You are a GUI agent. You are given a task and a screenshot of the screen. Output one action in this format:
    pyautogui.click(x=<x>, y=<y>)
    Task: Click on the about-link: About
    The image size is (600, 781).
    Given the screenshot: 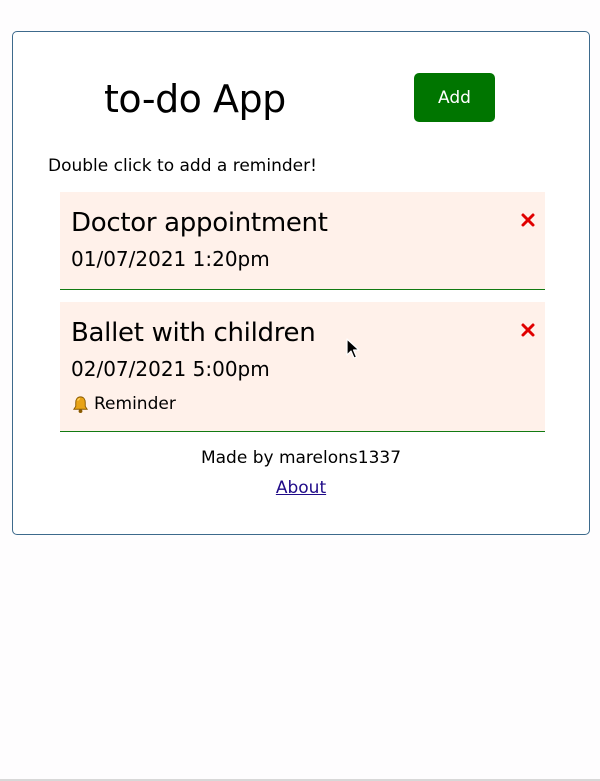 What is the action you would take?
    pyautogui.click(x=301, y=488)
    